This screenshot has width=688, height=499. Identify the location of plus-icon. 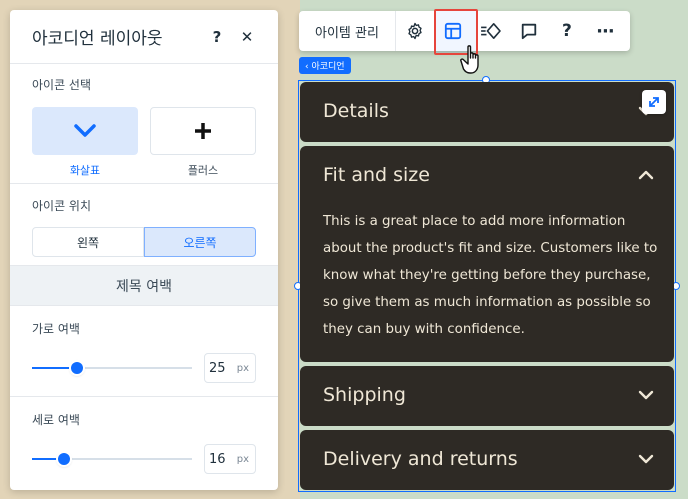
(203, 131).